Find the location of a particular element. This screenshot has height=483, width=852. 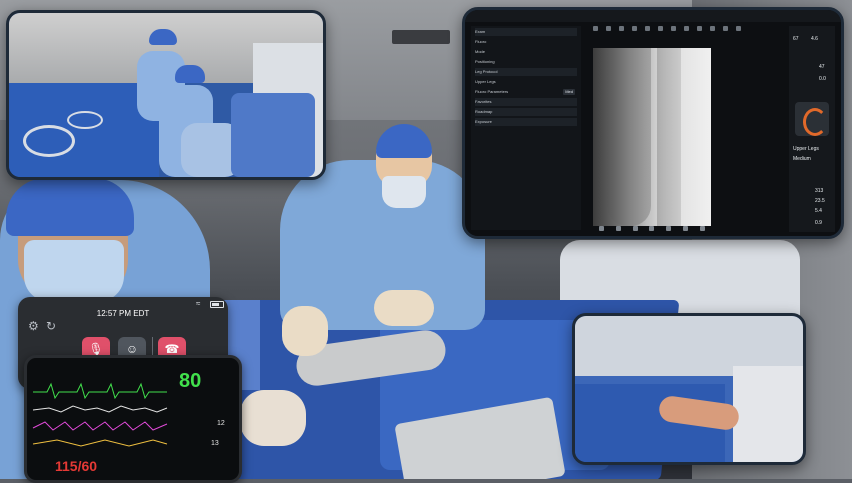

exam-row: Favorites is located at coordinates (526, 102).